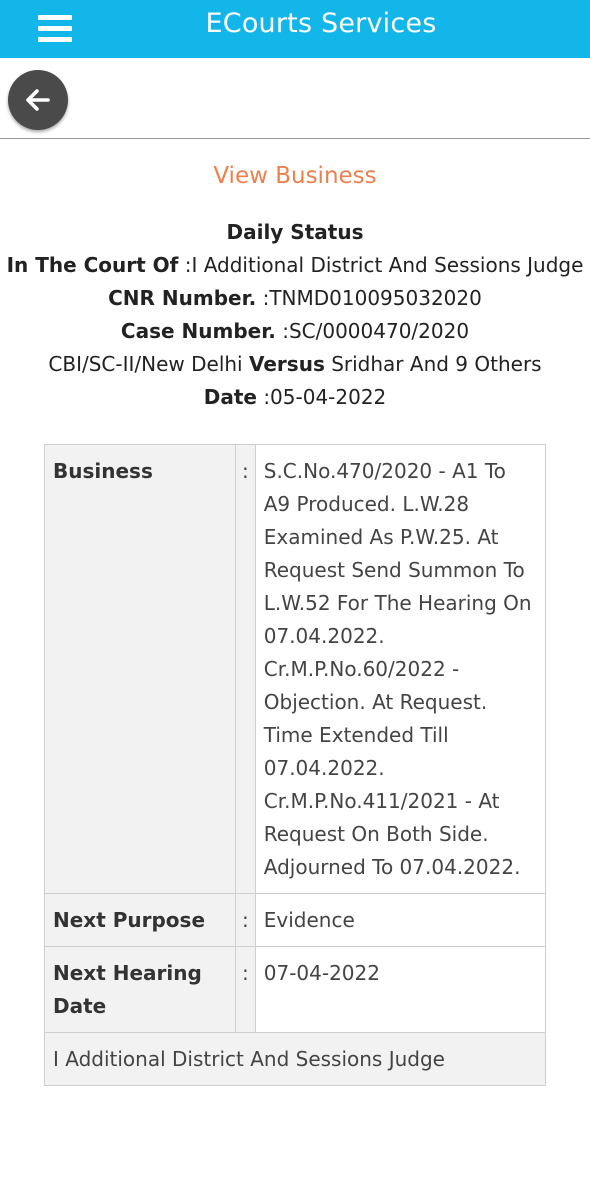  I want to click on date-line: Date :05-04-2022, so click(295, 397).